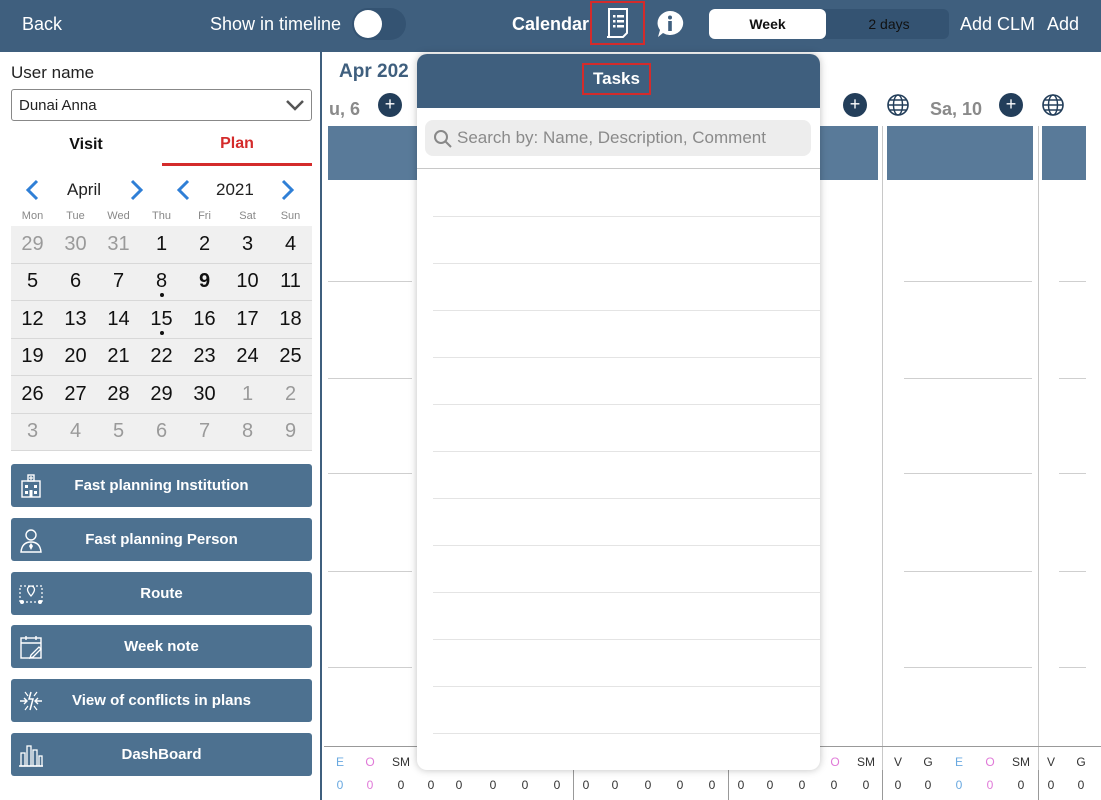 Image resolution: width=1101 pixels, height=800 pixels. What do you see at coordinates (161, 539) in the screenshot?
I see `fast-planning-person-button: Fast planning Person` at bounding box center [161, 539].